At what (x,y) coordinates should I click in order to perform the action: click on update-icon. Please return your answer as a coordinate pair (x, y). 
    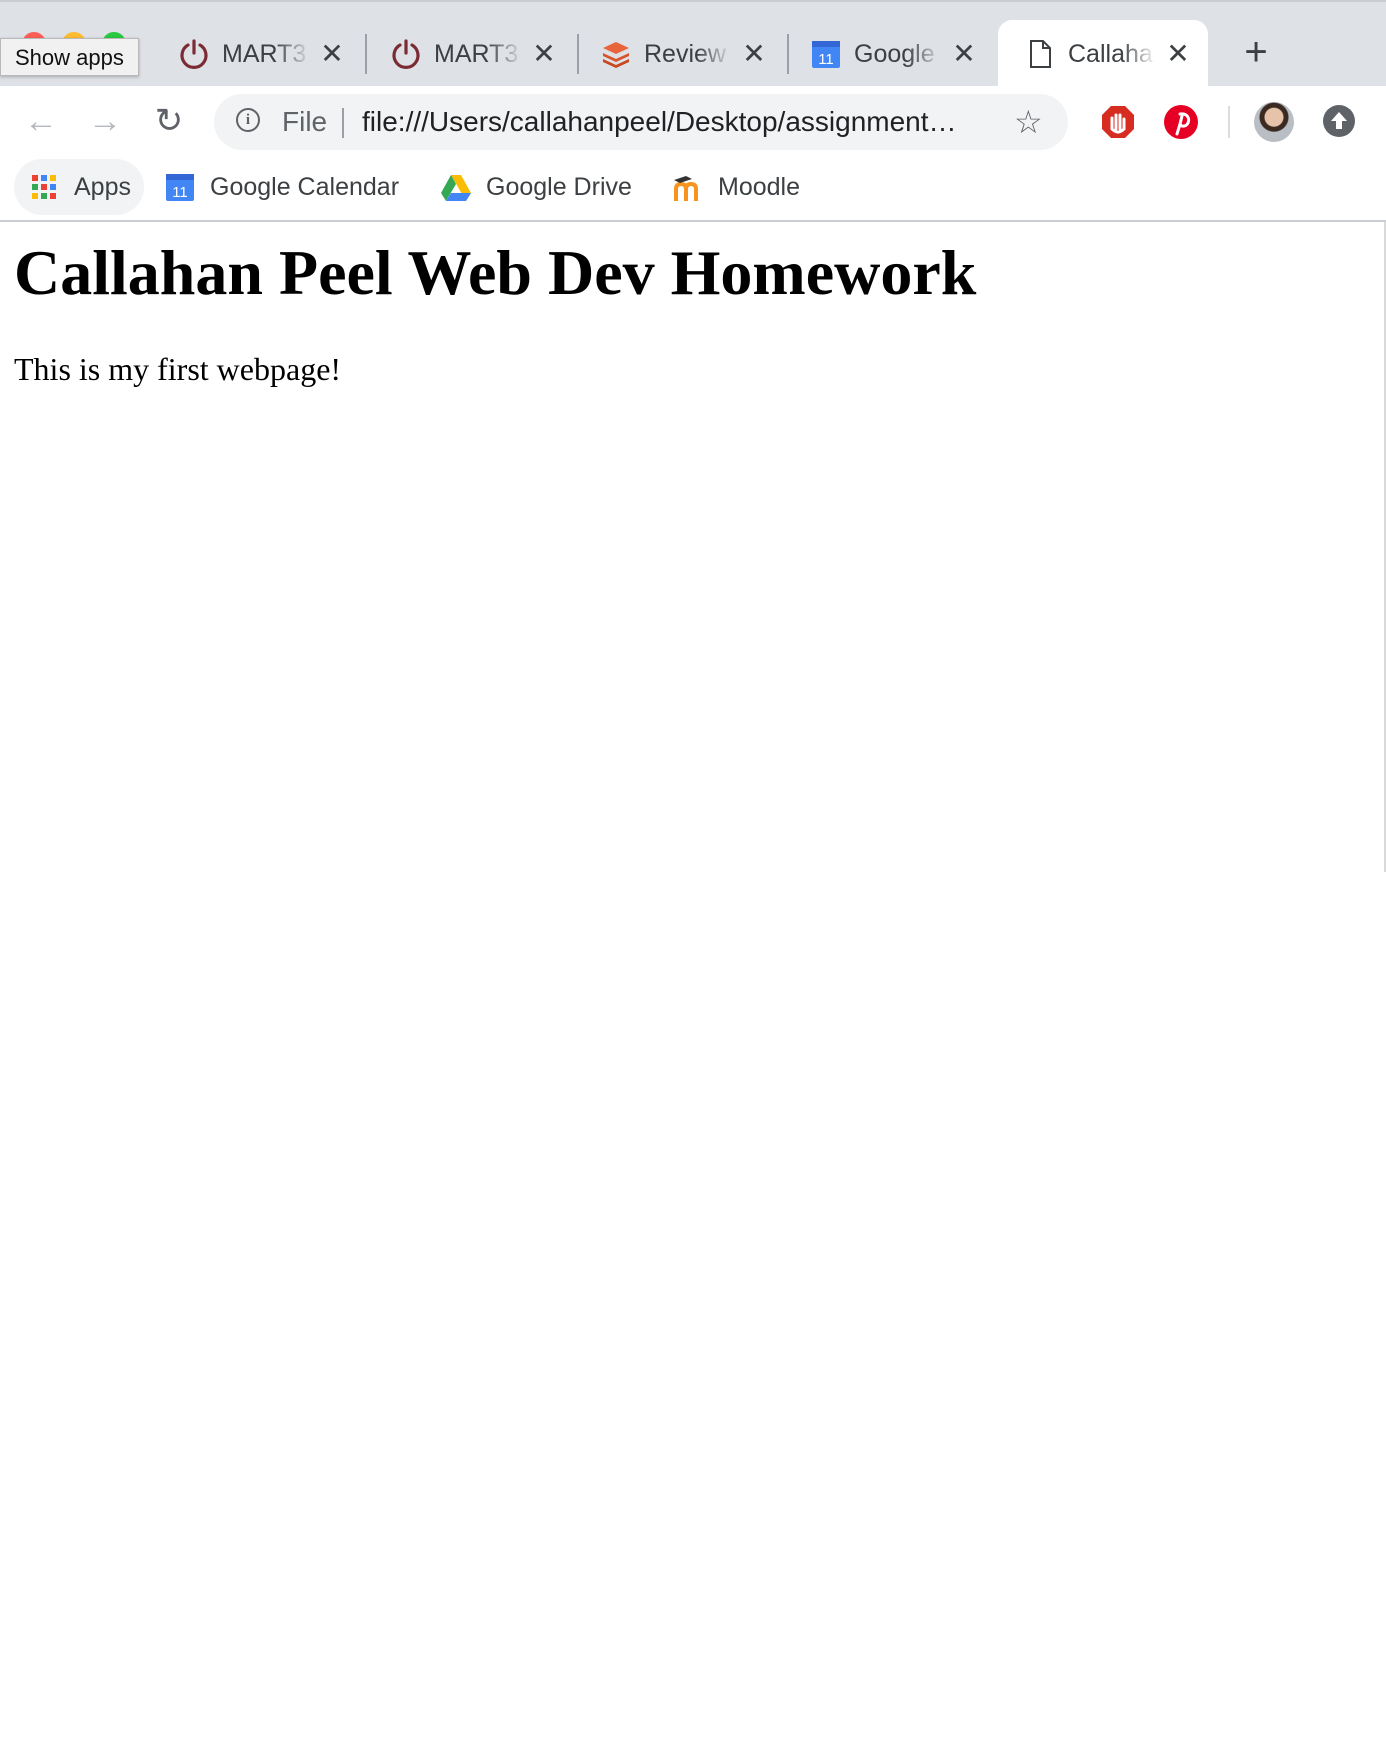
    Looking at the image, I should click on (1339, 121).